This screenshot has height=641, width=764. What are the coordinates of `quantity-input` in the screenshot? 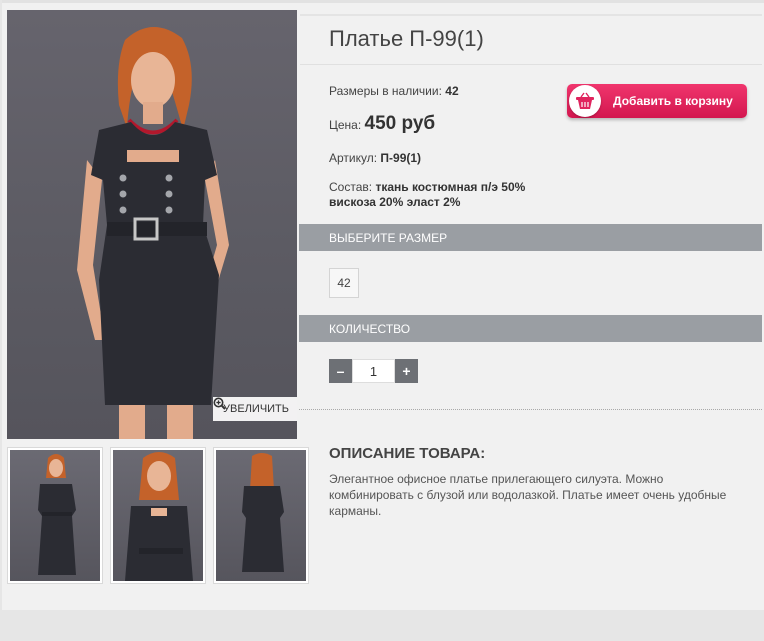 It's located at (373, 371).